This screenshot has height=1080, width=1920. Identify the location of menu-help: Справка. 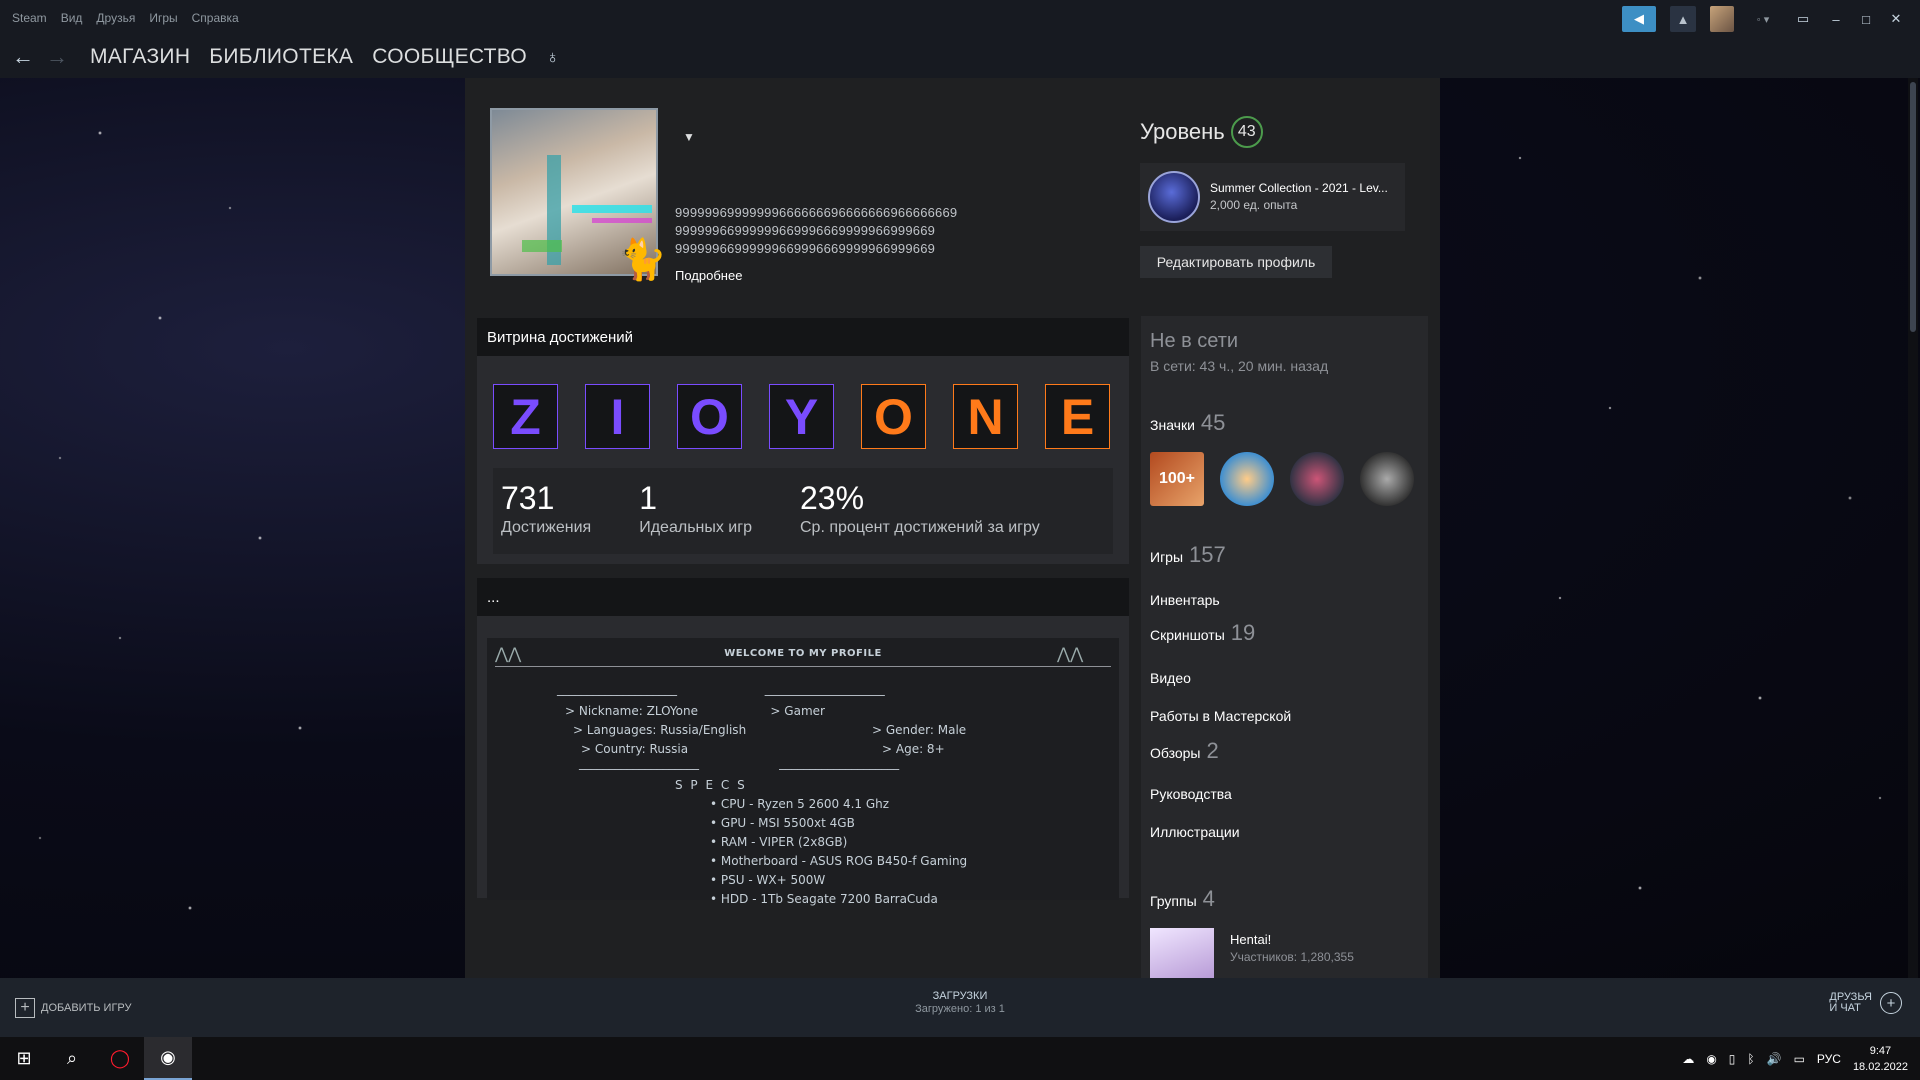
(215, 18).